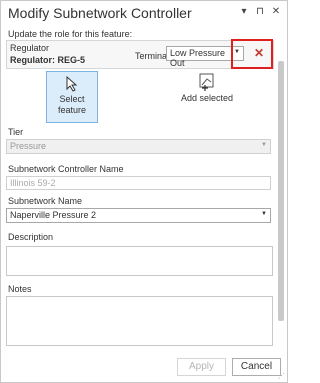  What do you see at coordinates (206, 82) in the screenshot?
I see `add-selected-icon` at bounding box center [206, 82].